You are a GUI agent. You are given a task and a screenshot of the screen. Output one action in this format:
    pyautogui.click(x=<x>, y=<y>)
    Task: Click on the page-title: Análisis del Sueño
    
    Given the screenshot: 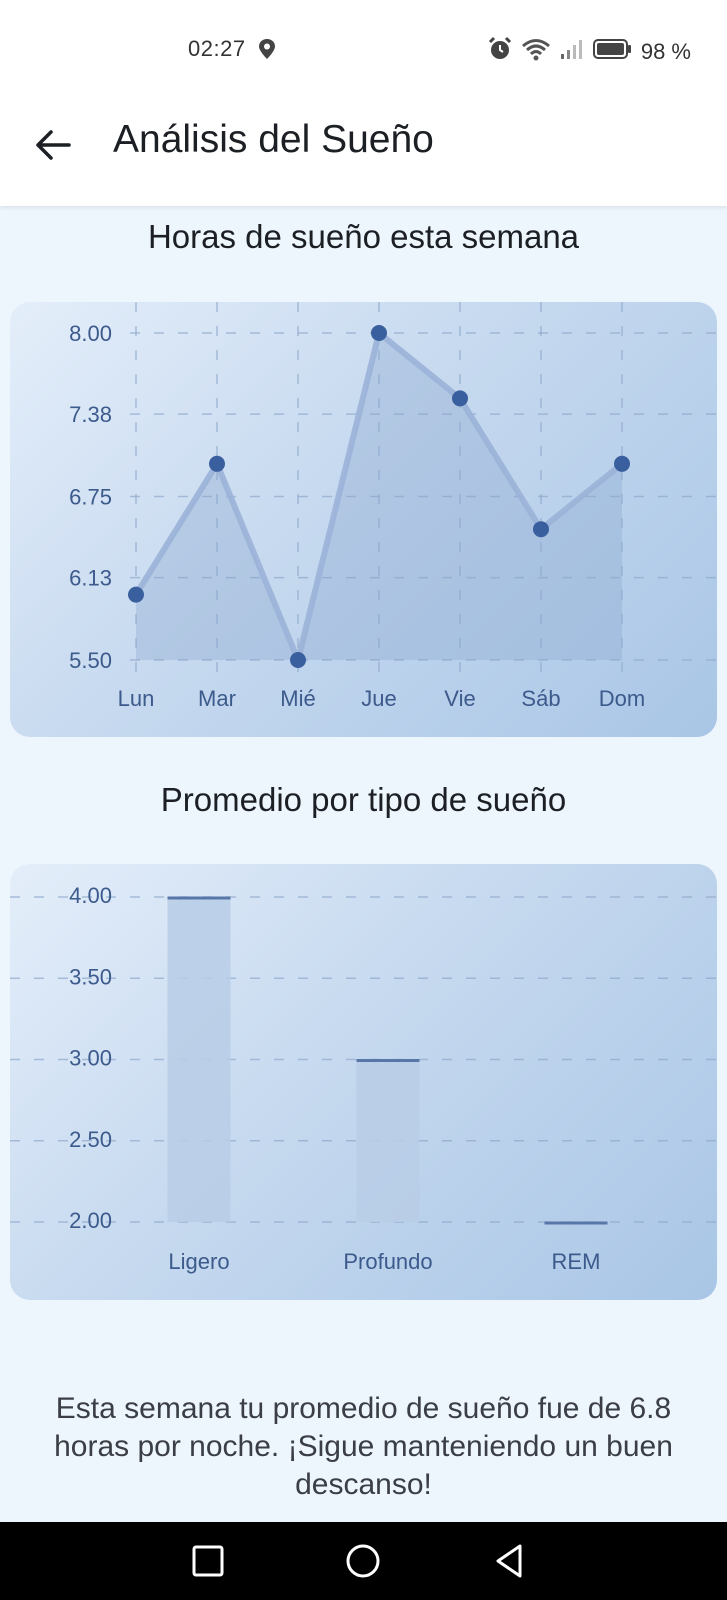 What is the action you would take?
    pyautogui.click(x=273, y=139)
    